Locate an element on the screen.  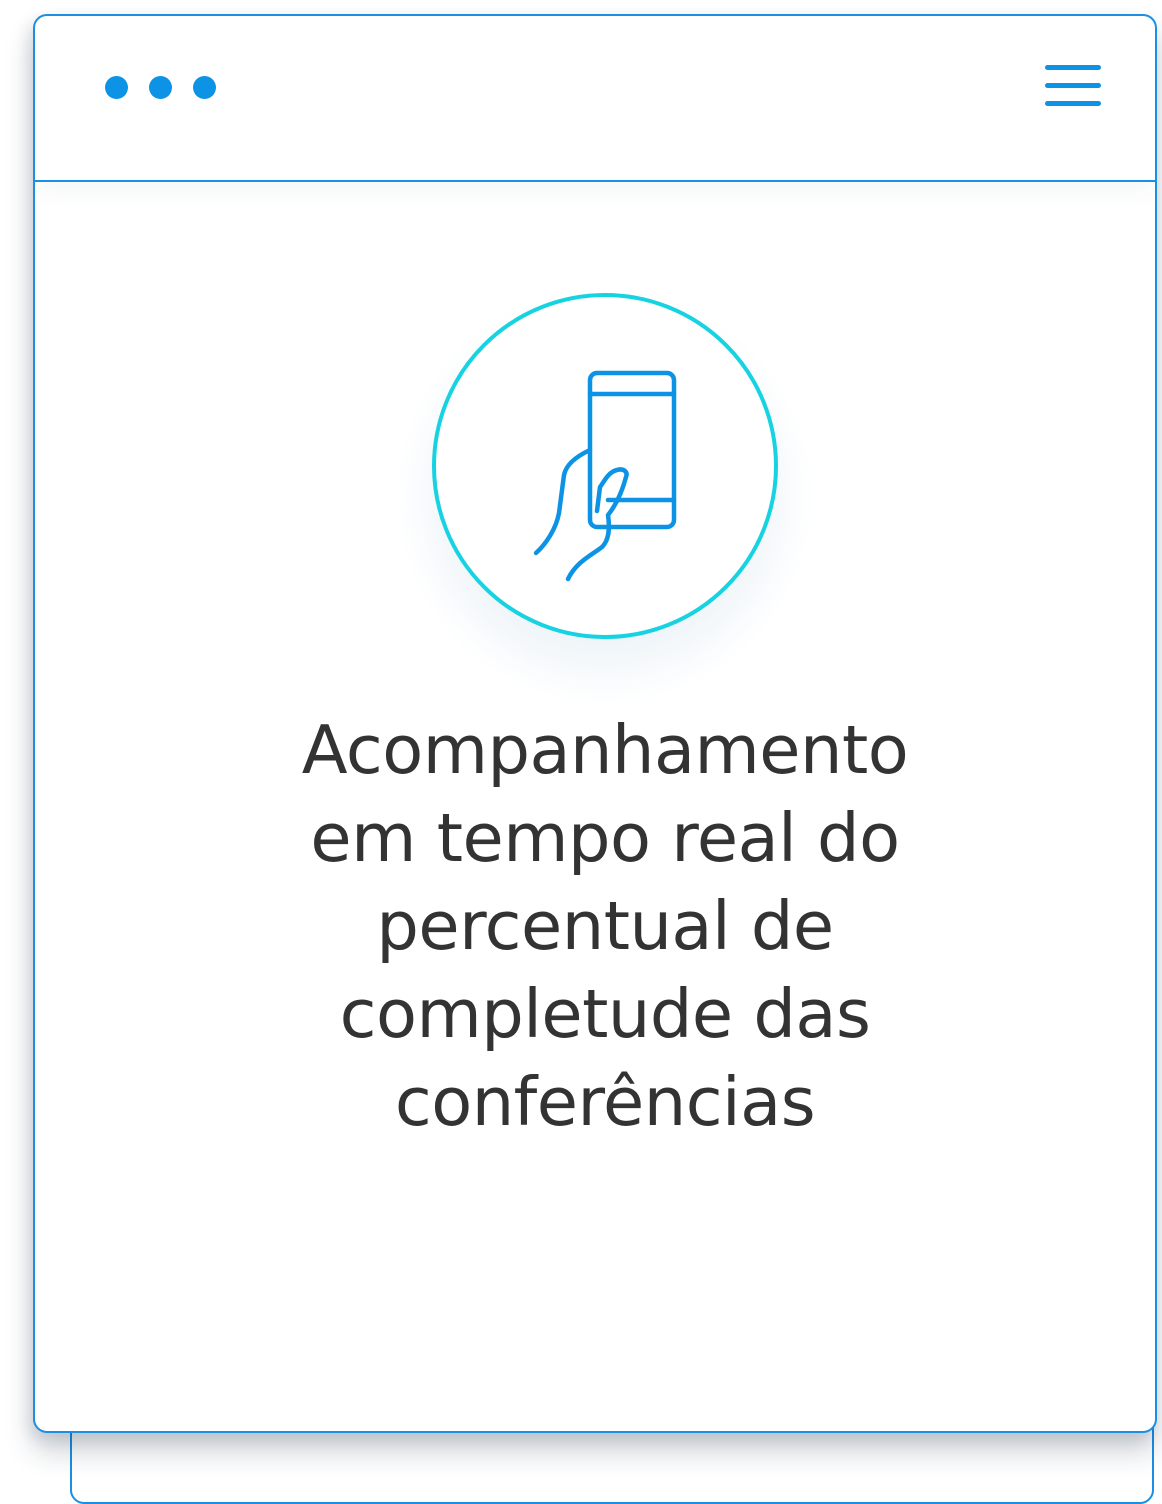
feature-title-line: Acompanhamento is located at coordinates (605, 750).